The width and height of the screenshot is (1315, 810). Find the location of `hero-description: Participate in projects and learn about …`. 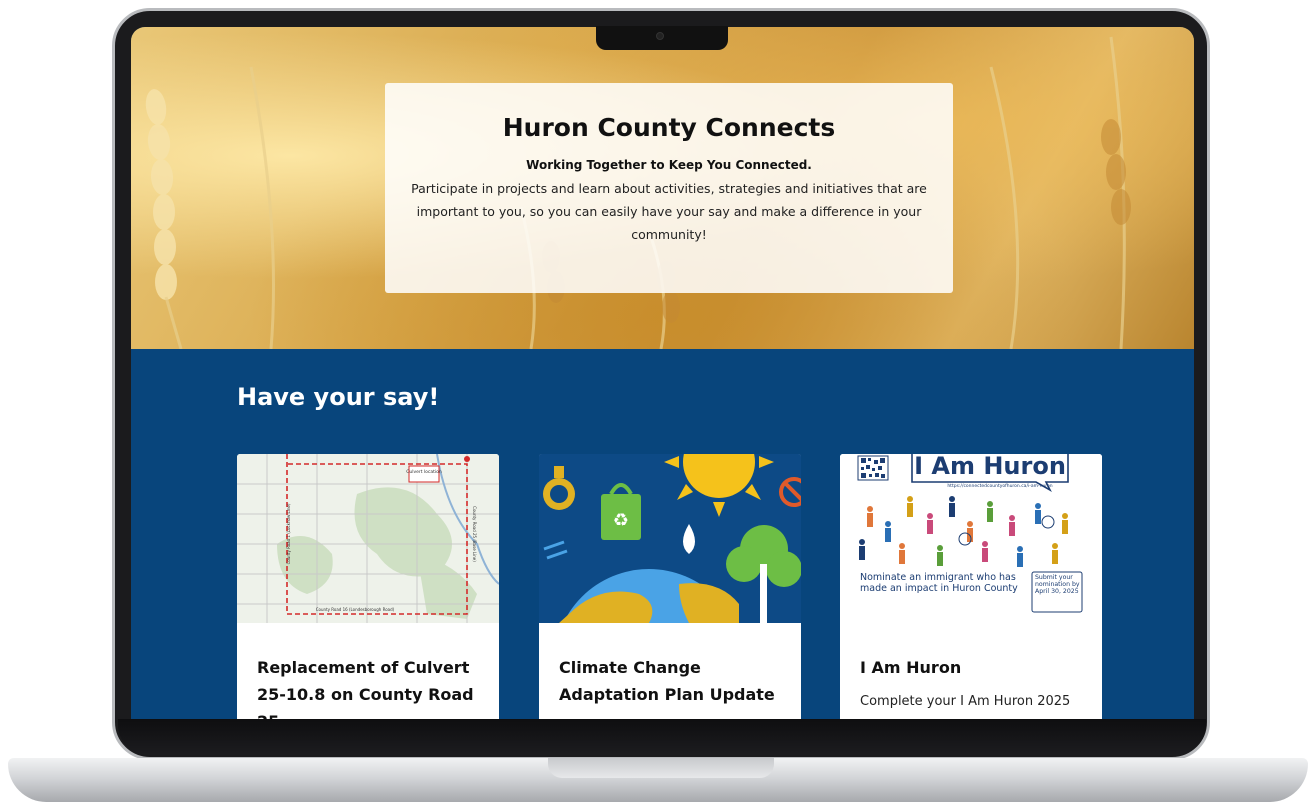

hero-description: Participate in projects and learn about … is located at coordinates (669, 211).